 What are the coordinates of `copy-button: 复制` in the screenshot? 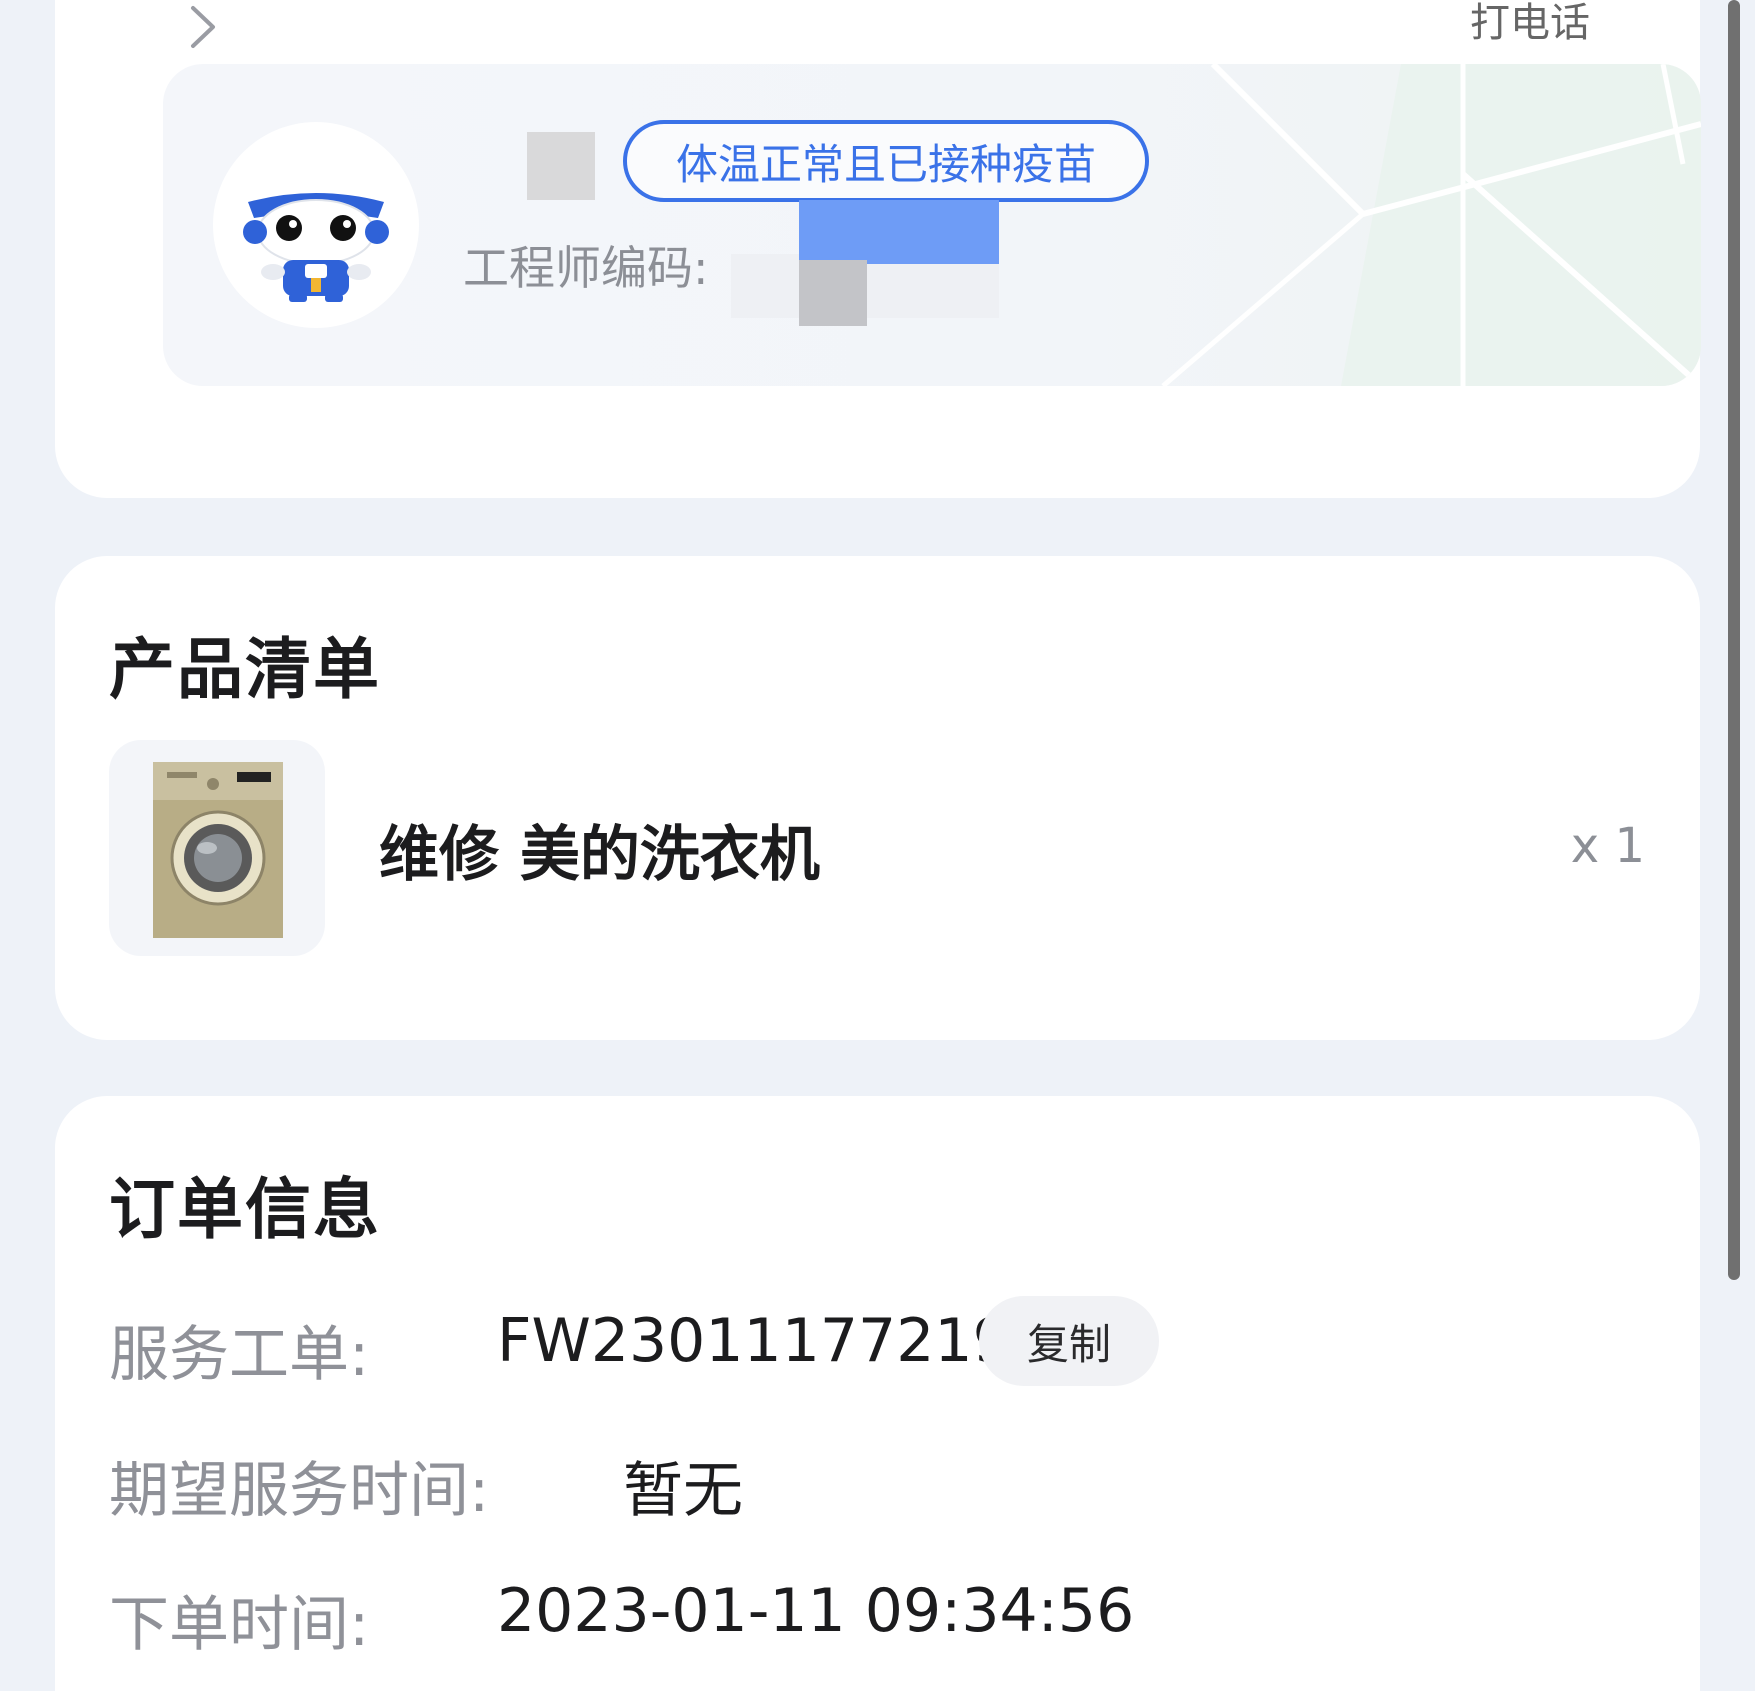 It's located at (1069, 1341).